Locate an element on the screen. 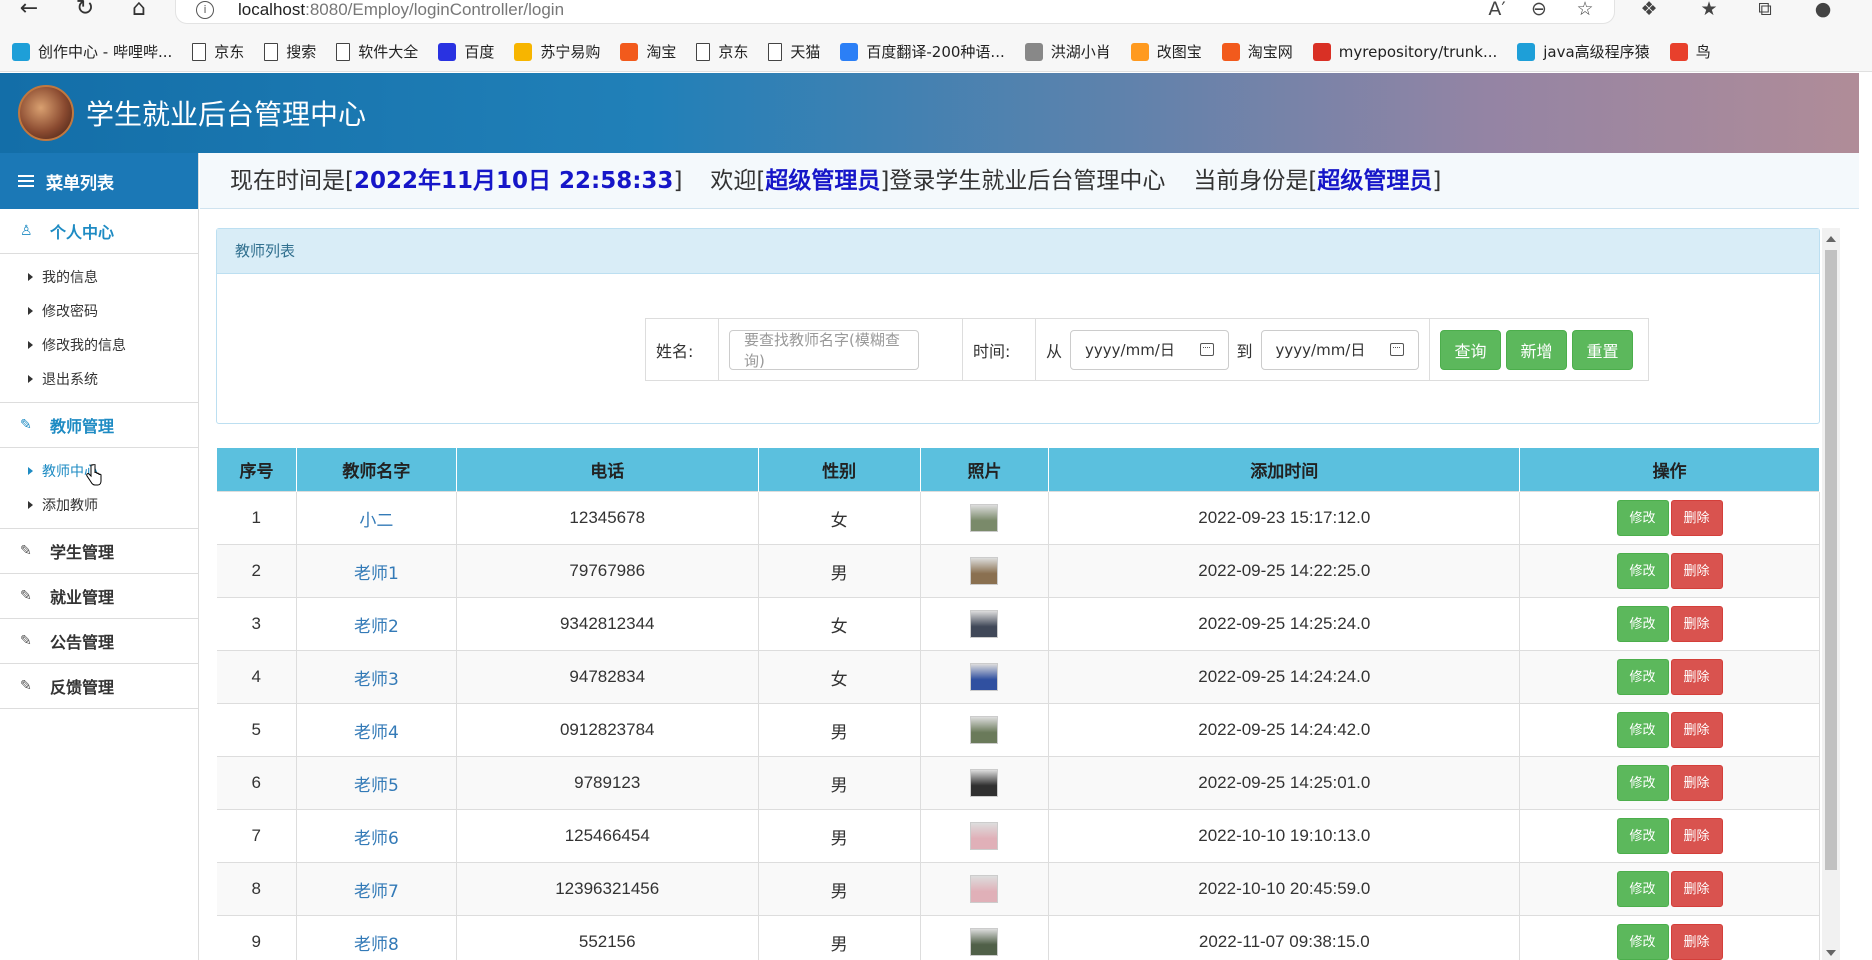  bookmark-item: 淘宝网 is located at coordinates (1257, 51).